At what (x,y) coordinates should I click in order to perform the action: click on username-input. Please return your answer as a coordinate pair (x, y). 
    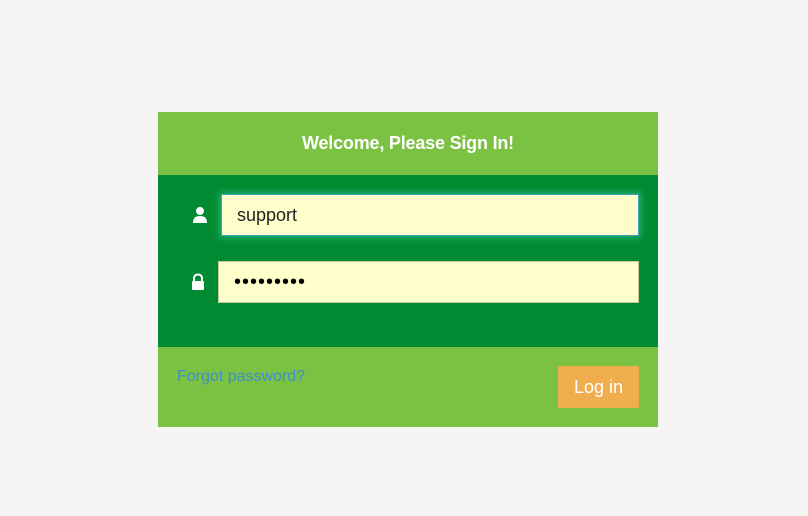
    Looking at the image, I should click on (430, 215).